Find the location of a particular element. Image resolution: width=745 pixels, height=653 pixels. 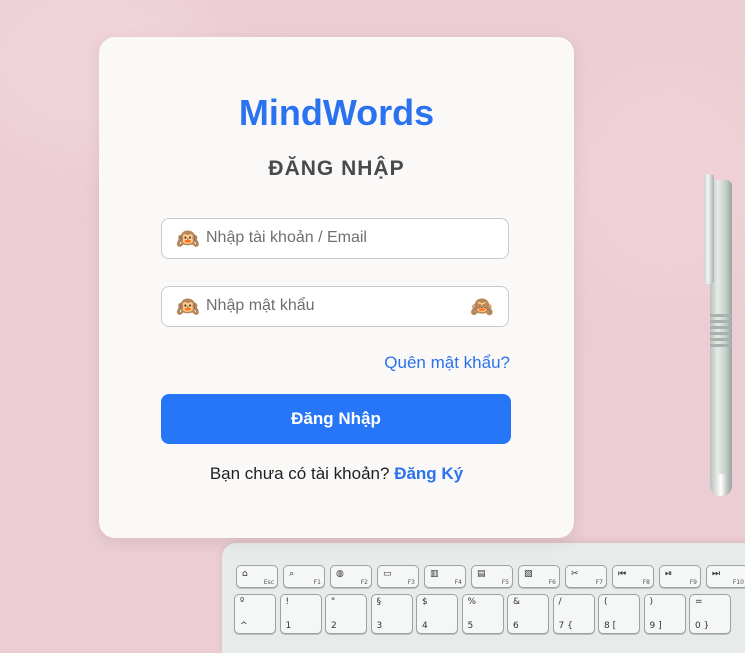

brand-title: MindWords is located at coordinates (336, 112).